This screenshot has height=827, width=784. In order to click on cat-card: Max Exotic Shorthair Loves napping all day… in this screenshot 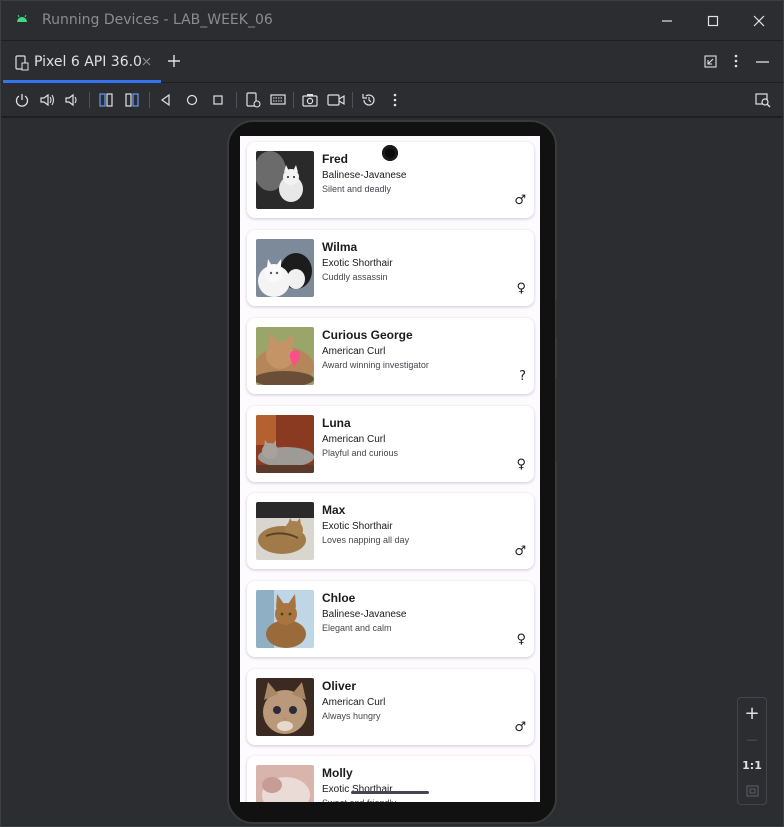, I will do `click(390, 531)`.